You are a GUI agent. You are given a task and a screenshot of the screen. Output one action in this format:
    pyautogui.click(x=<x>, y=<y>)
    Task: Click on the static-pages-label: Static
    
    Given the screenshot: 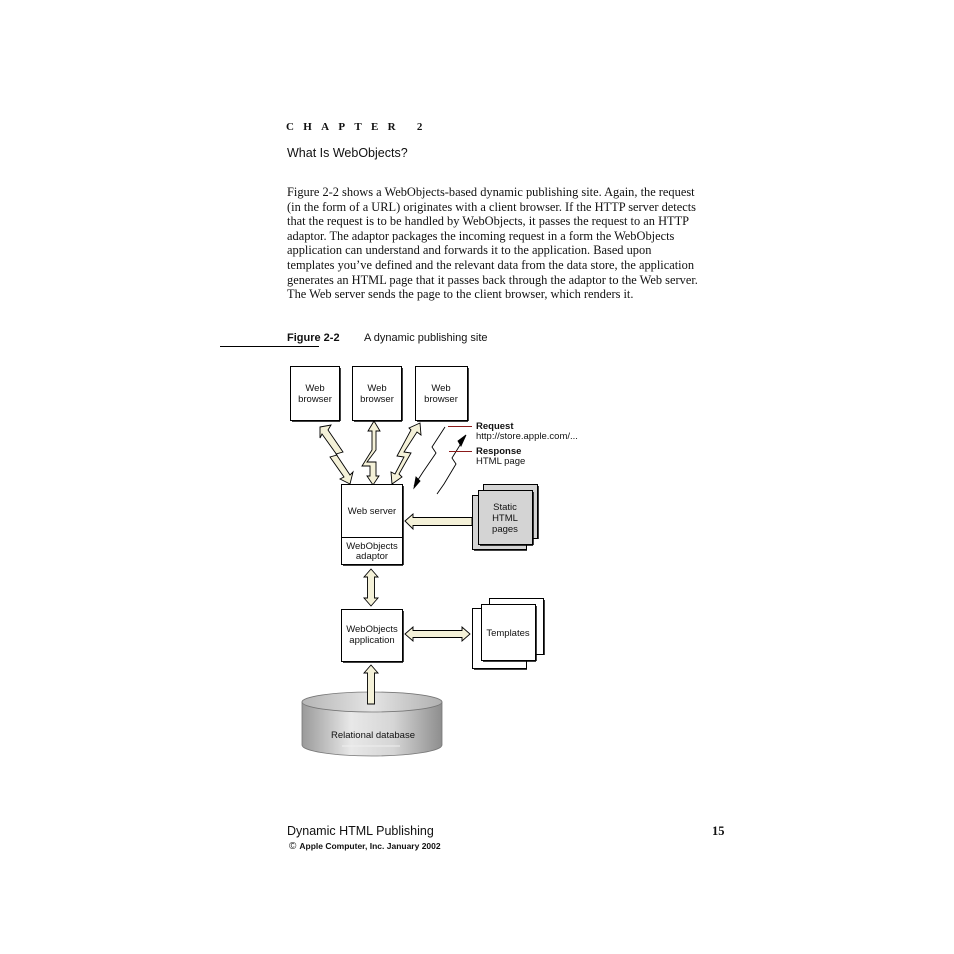 What is the action you would take?
    pyautogui.click(x=505, y=507)
    